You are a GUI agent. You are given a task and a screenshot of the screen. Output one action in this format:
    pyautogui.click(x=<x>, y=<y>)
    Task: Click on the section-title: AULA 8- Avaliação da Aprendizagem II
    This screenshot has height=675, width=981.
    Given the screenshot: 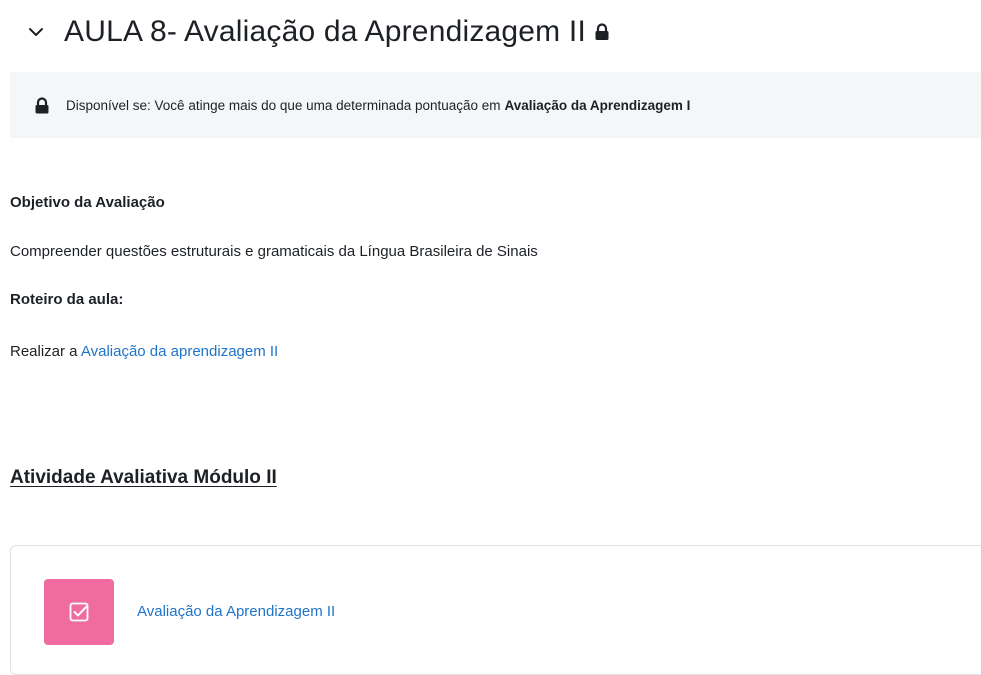 What is the action you would take?
    pyautogui.click(x=325, y=31)
    